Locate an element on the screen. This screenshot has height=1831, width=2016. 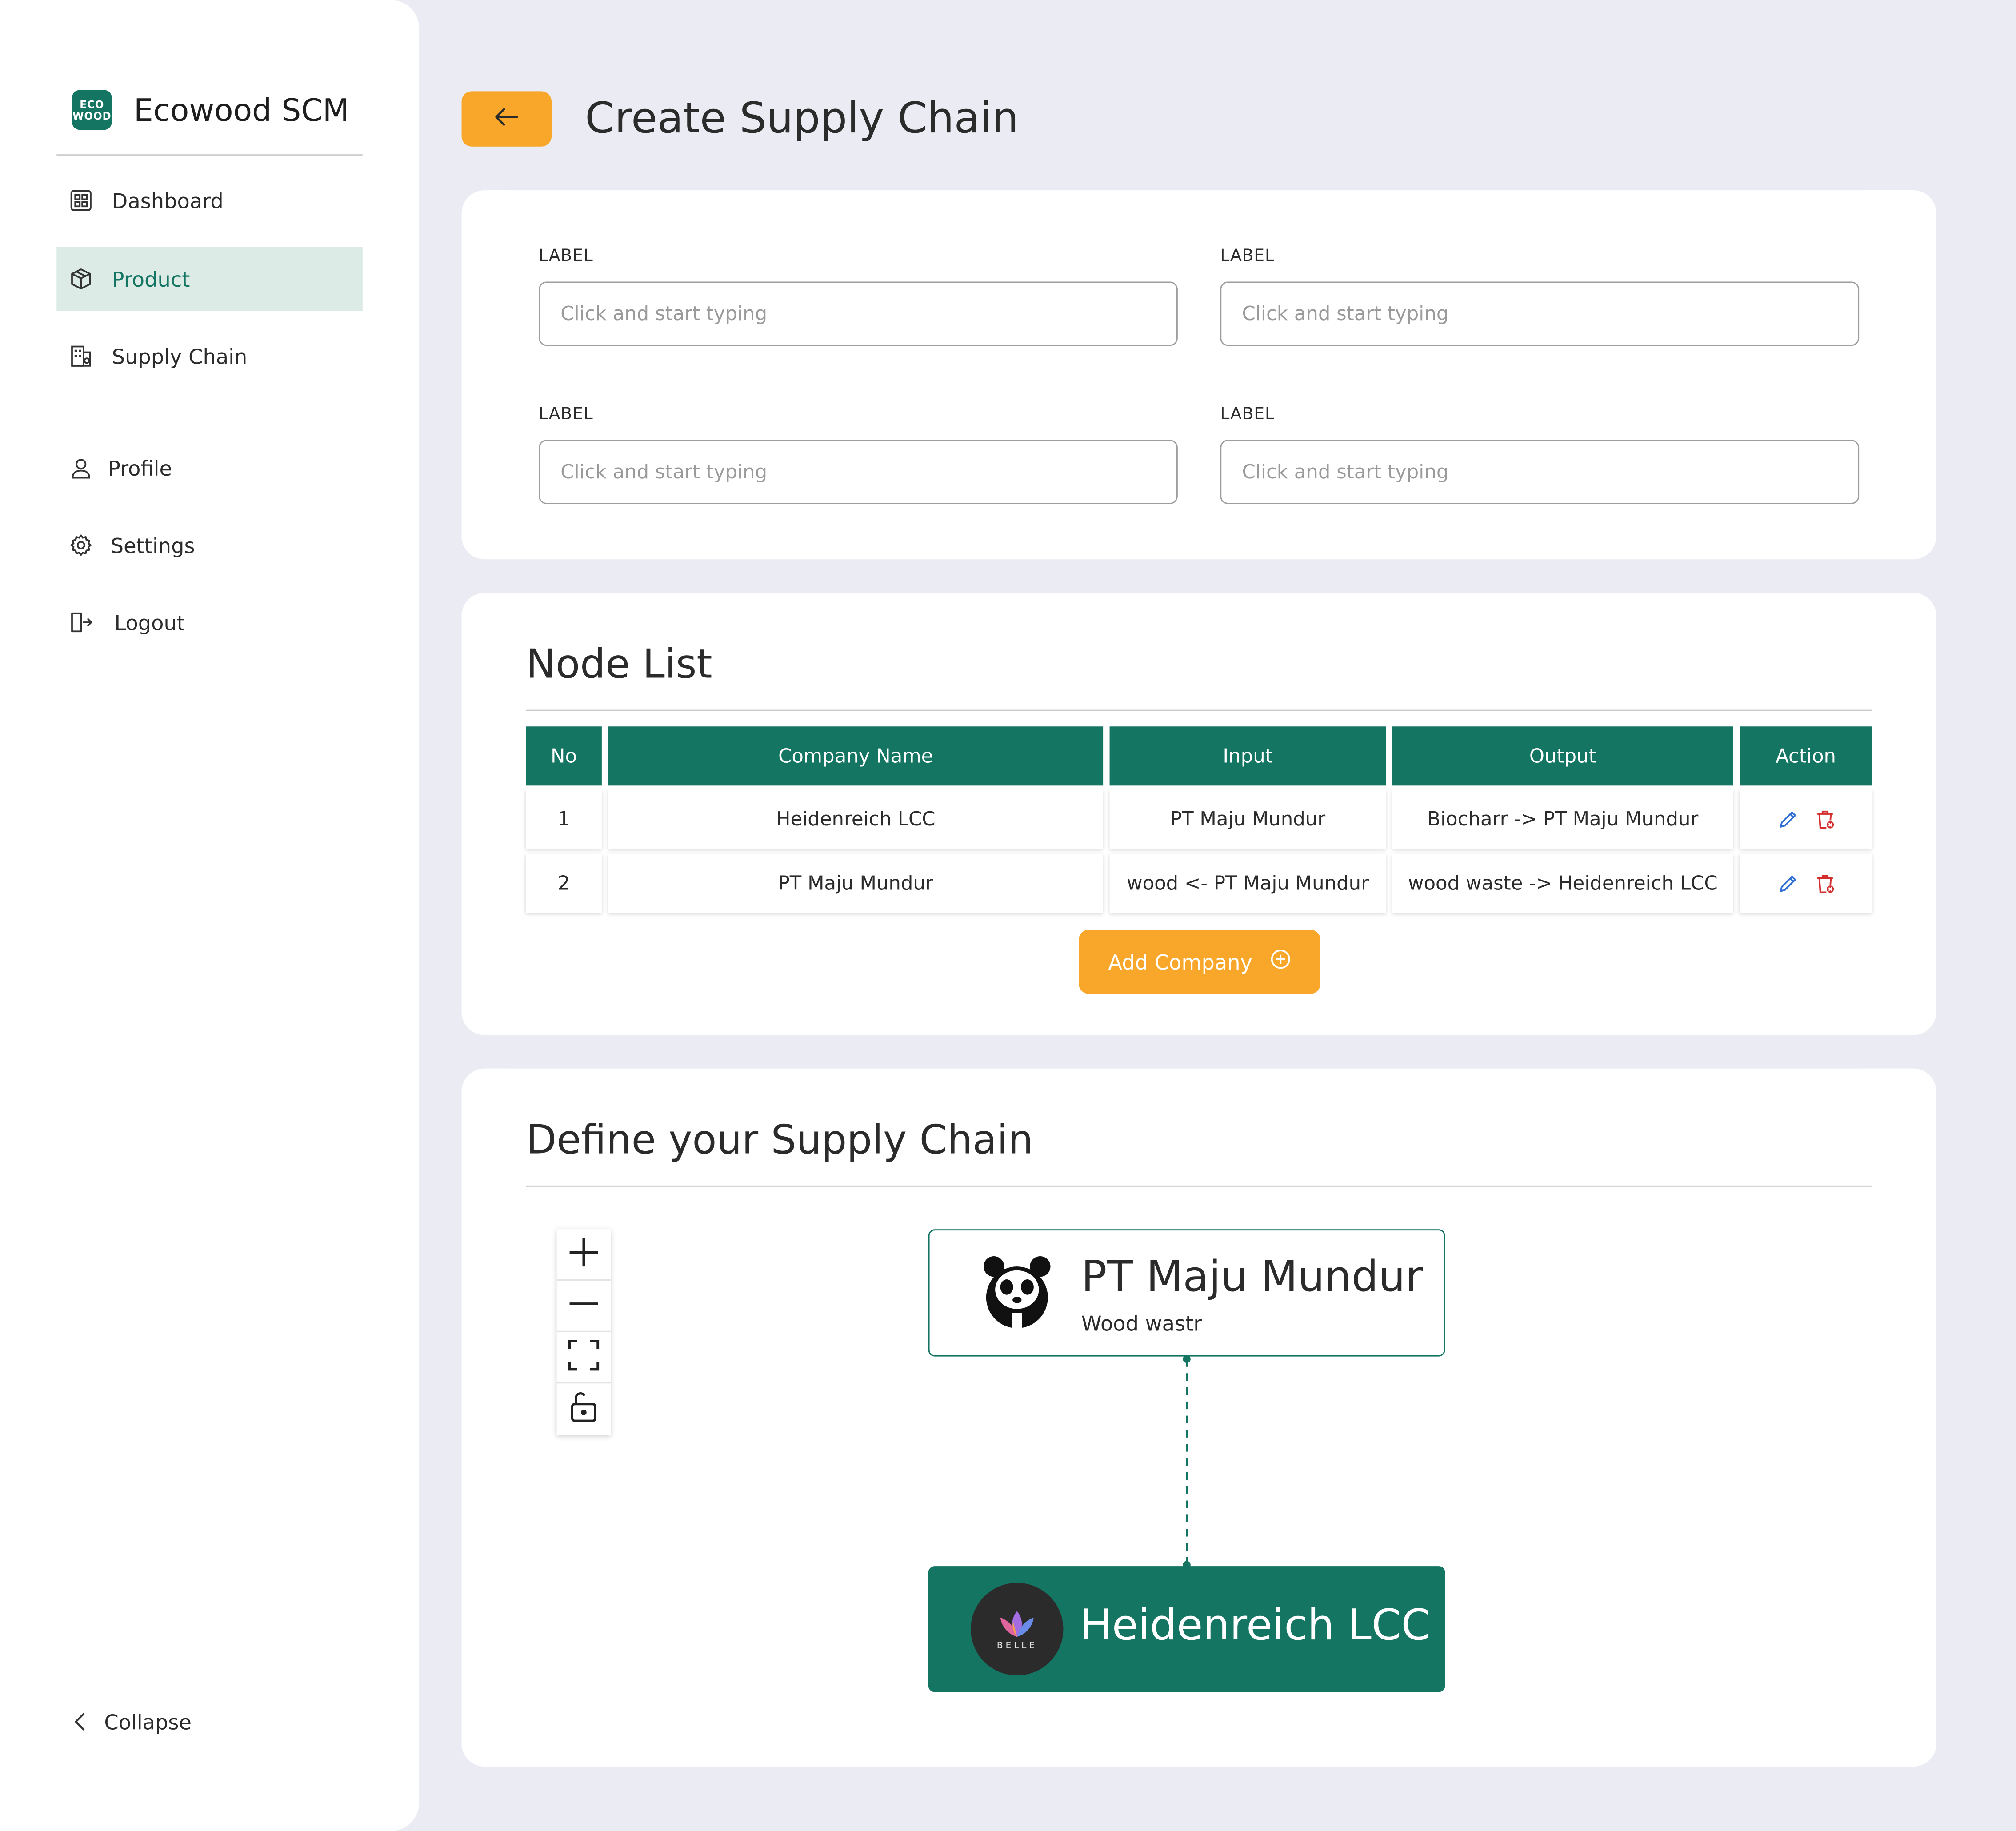
sidebar-item-product: Product is located at coordinates (209, 279).